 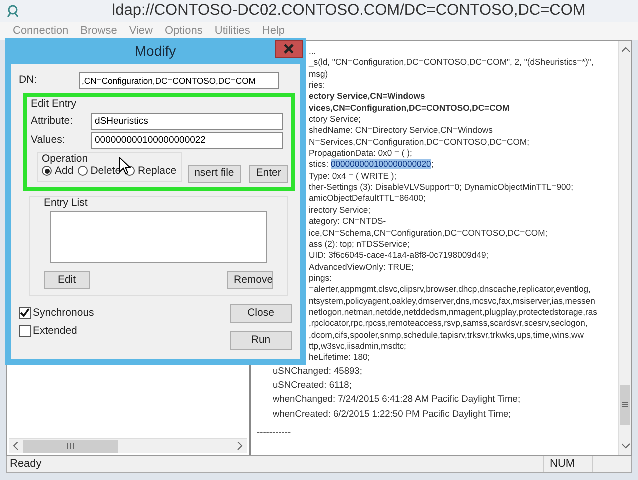 I want to click on close-icon, so click(x=289, y=49).